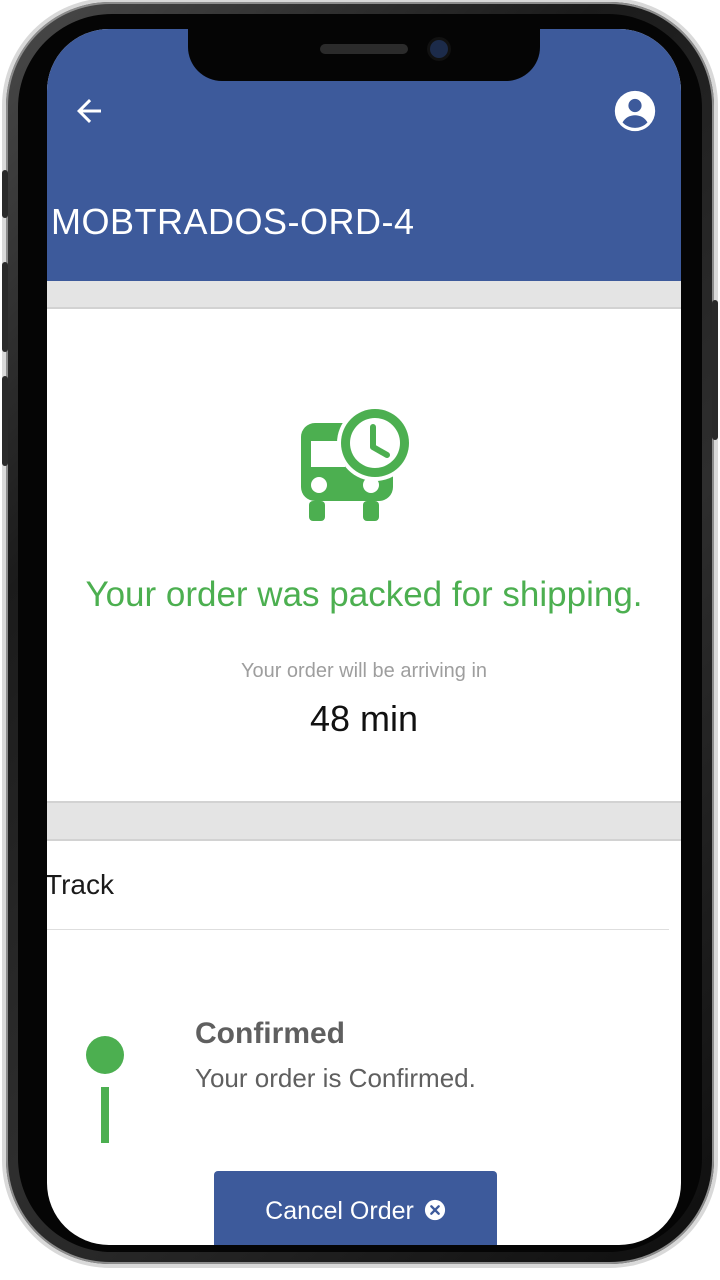 The height and width of the screenshot is (1280, 720). Describe the element at coordinates (434, 1210) in the screenshot. I see `close-circle-icon` at that location.